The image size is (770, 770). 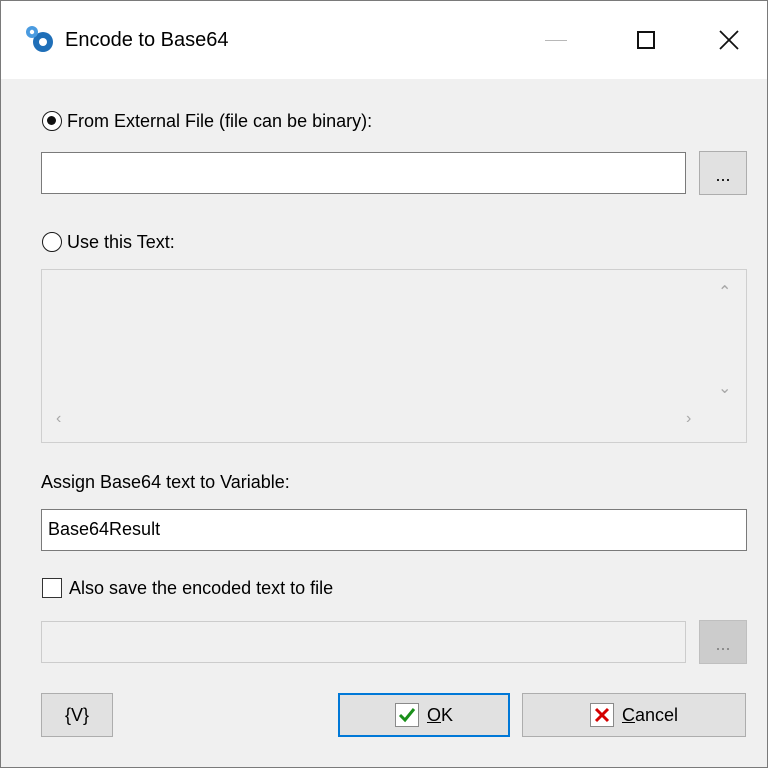 I want to click on save-file-path-input, so click(x=363, y=642).